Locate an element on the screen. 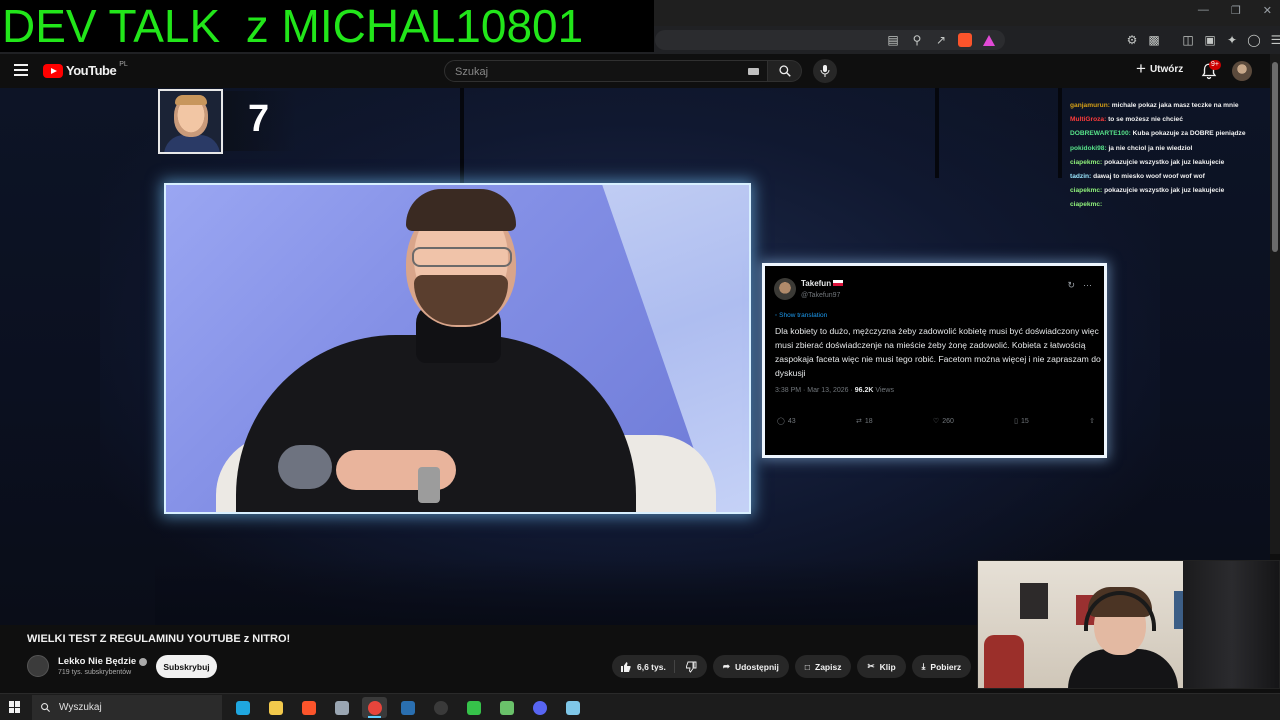 The height and width of the screenshot is (720, 1280). studio-pillar is located at coordinates (462, 138).